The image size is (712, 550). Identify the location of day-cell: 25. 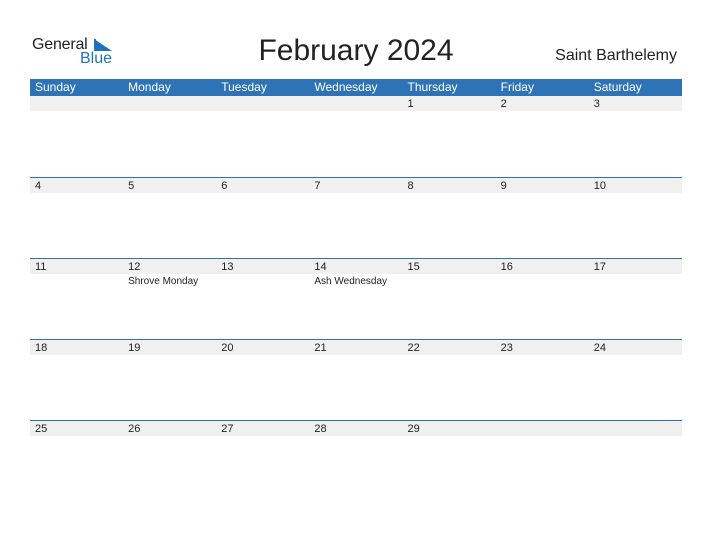
(76, 428).